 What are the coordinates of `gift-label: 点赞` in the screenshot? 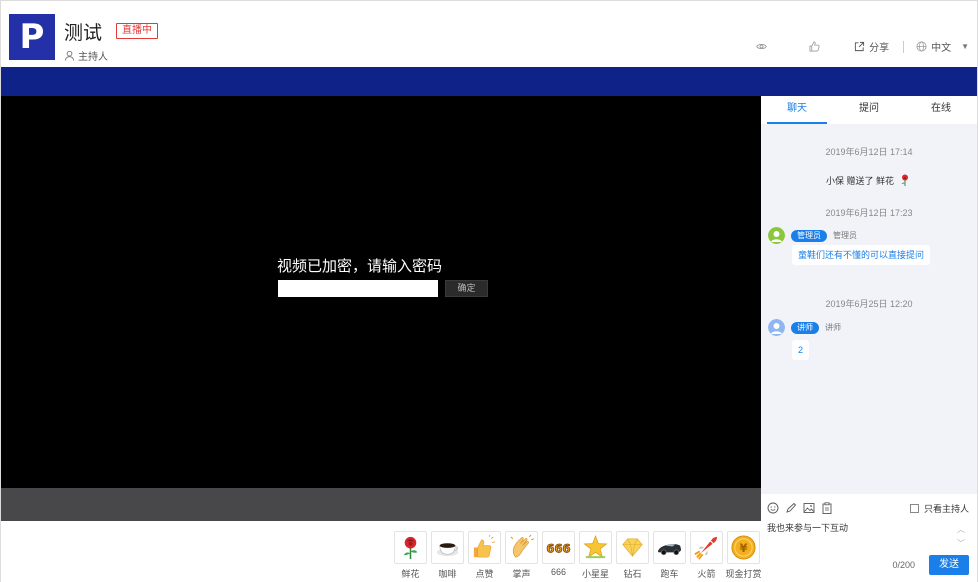 It's located at (484, 574).